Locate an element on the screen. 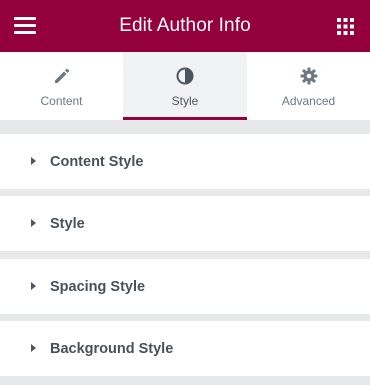  contrast-half-circle-icon is located at coordinates (185, 76).